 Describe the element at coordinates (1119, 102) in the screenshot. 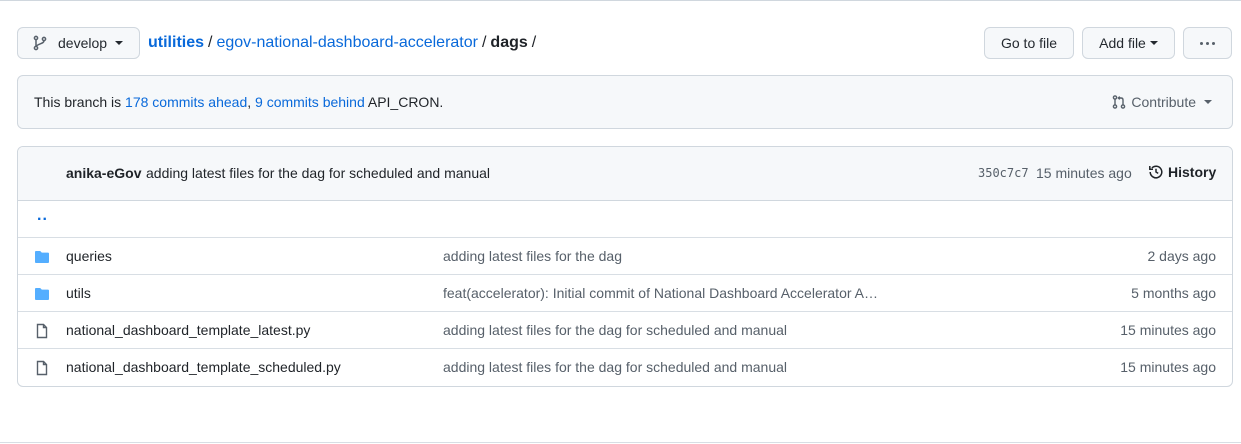

I see `git-pull-request-icon` at that location.